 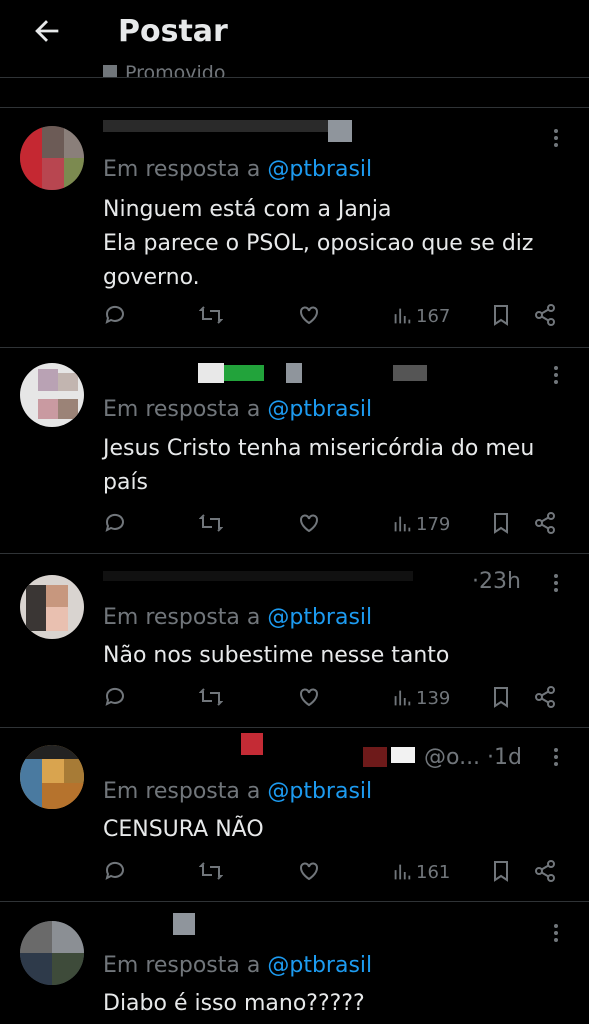 I want to click on reply-text: CENSURA NÃO, so click(x=183, y=829).